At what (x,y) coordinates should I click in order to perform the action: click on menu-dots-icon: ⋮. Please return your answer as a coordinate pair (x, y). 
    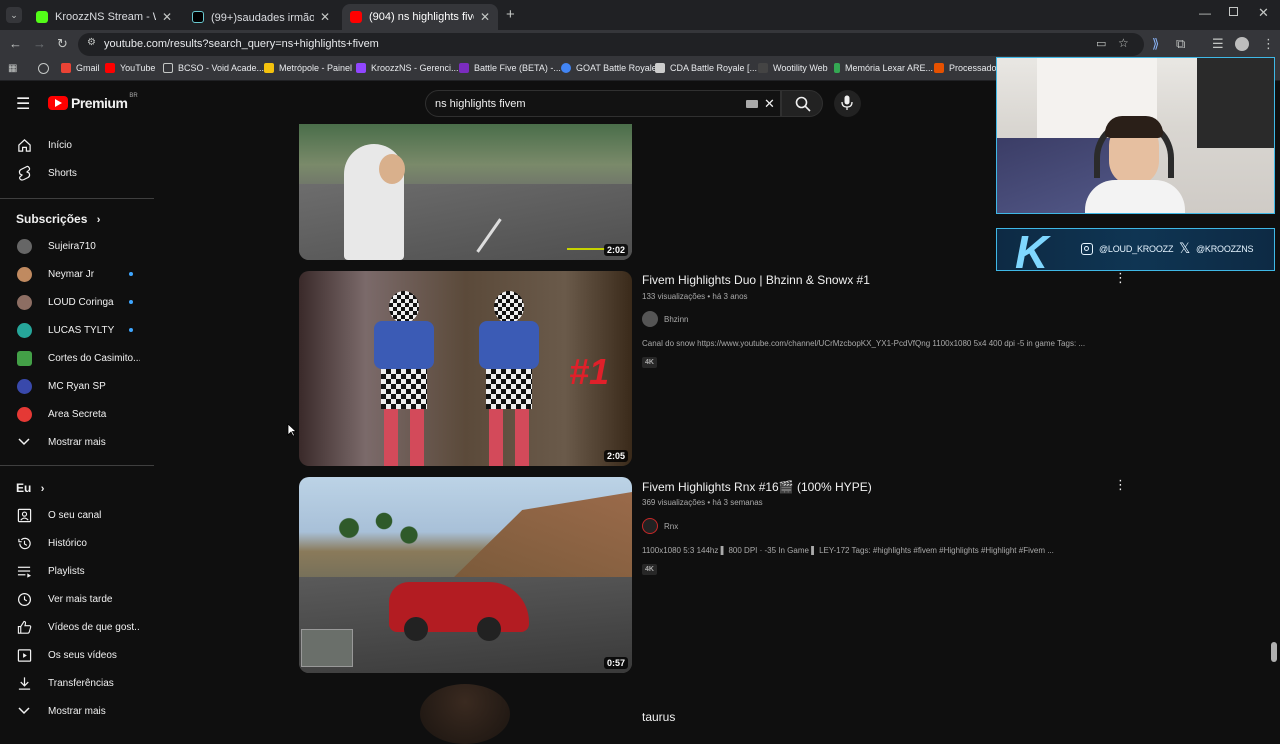
    Looking at the image, I should click on (1268, 44).